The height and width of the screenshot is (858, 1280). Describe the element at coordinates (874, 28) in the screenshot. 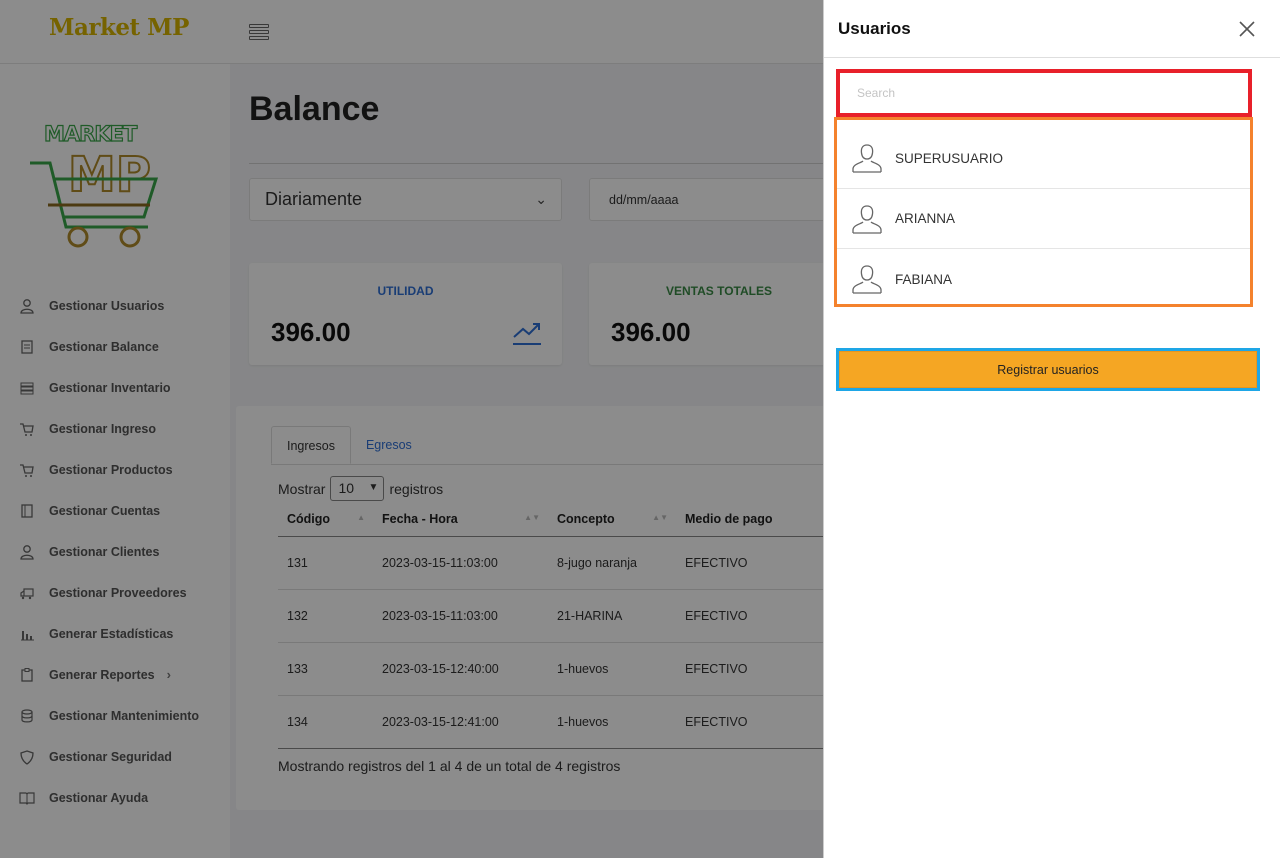

I see `panel-title: Usuarios` at that location.